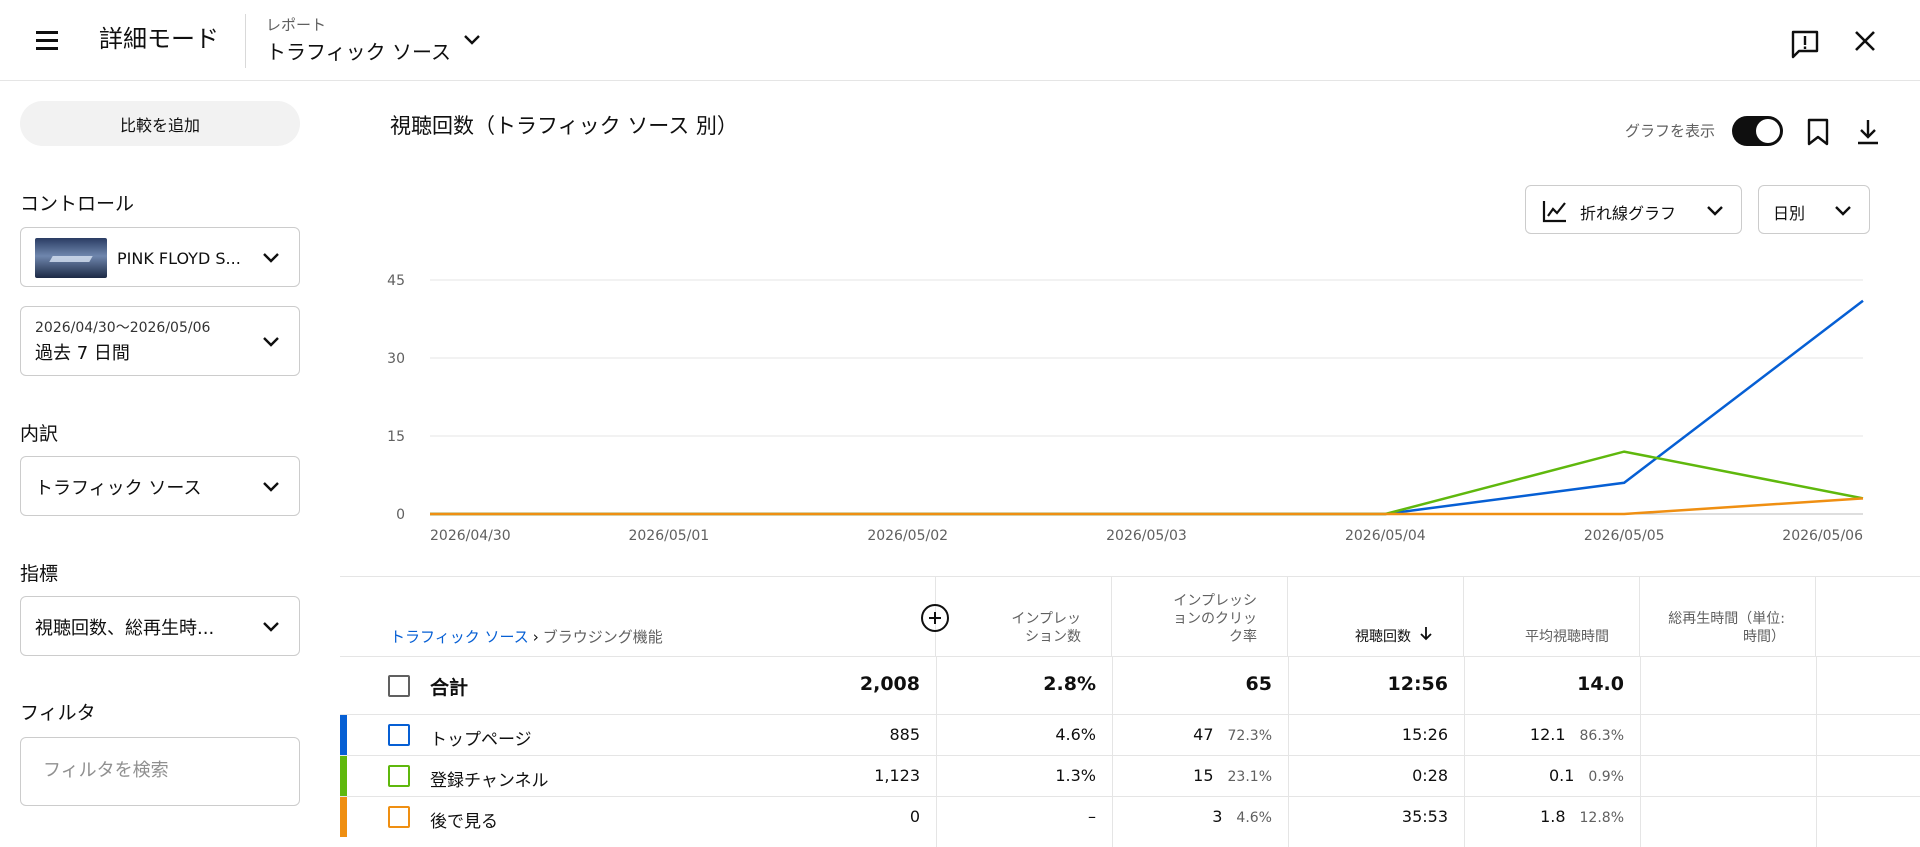 This screenshot has height=847, width=1920. I want to click on y-tick-label: 0, so click(400, 515).